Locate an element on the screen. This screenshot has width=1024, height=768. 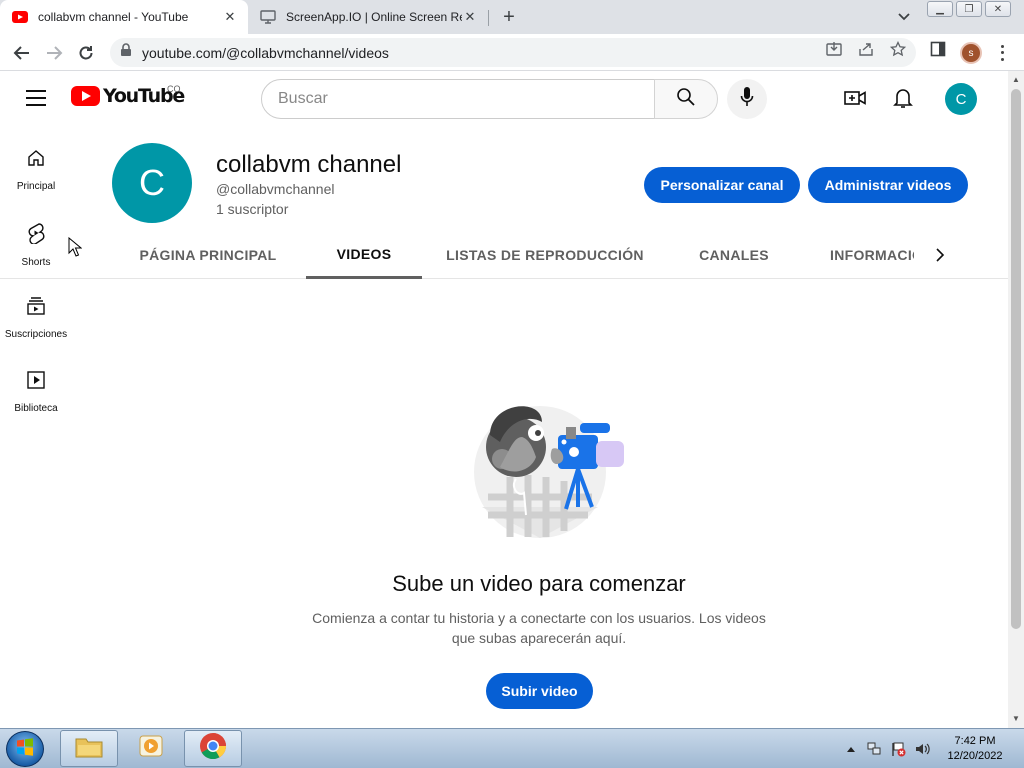
guide-label: Principal is located at coordinates (36, 186).